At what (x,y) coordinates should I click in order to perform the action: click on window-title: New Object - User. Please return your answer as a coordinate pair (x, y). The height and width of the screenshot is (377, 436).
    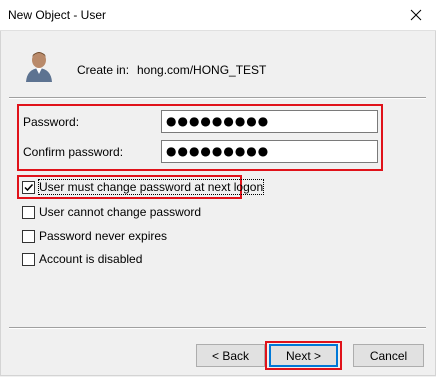
    Looking at the image, I should click on (57, 15).